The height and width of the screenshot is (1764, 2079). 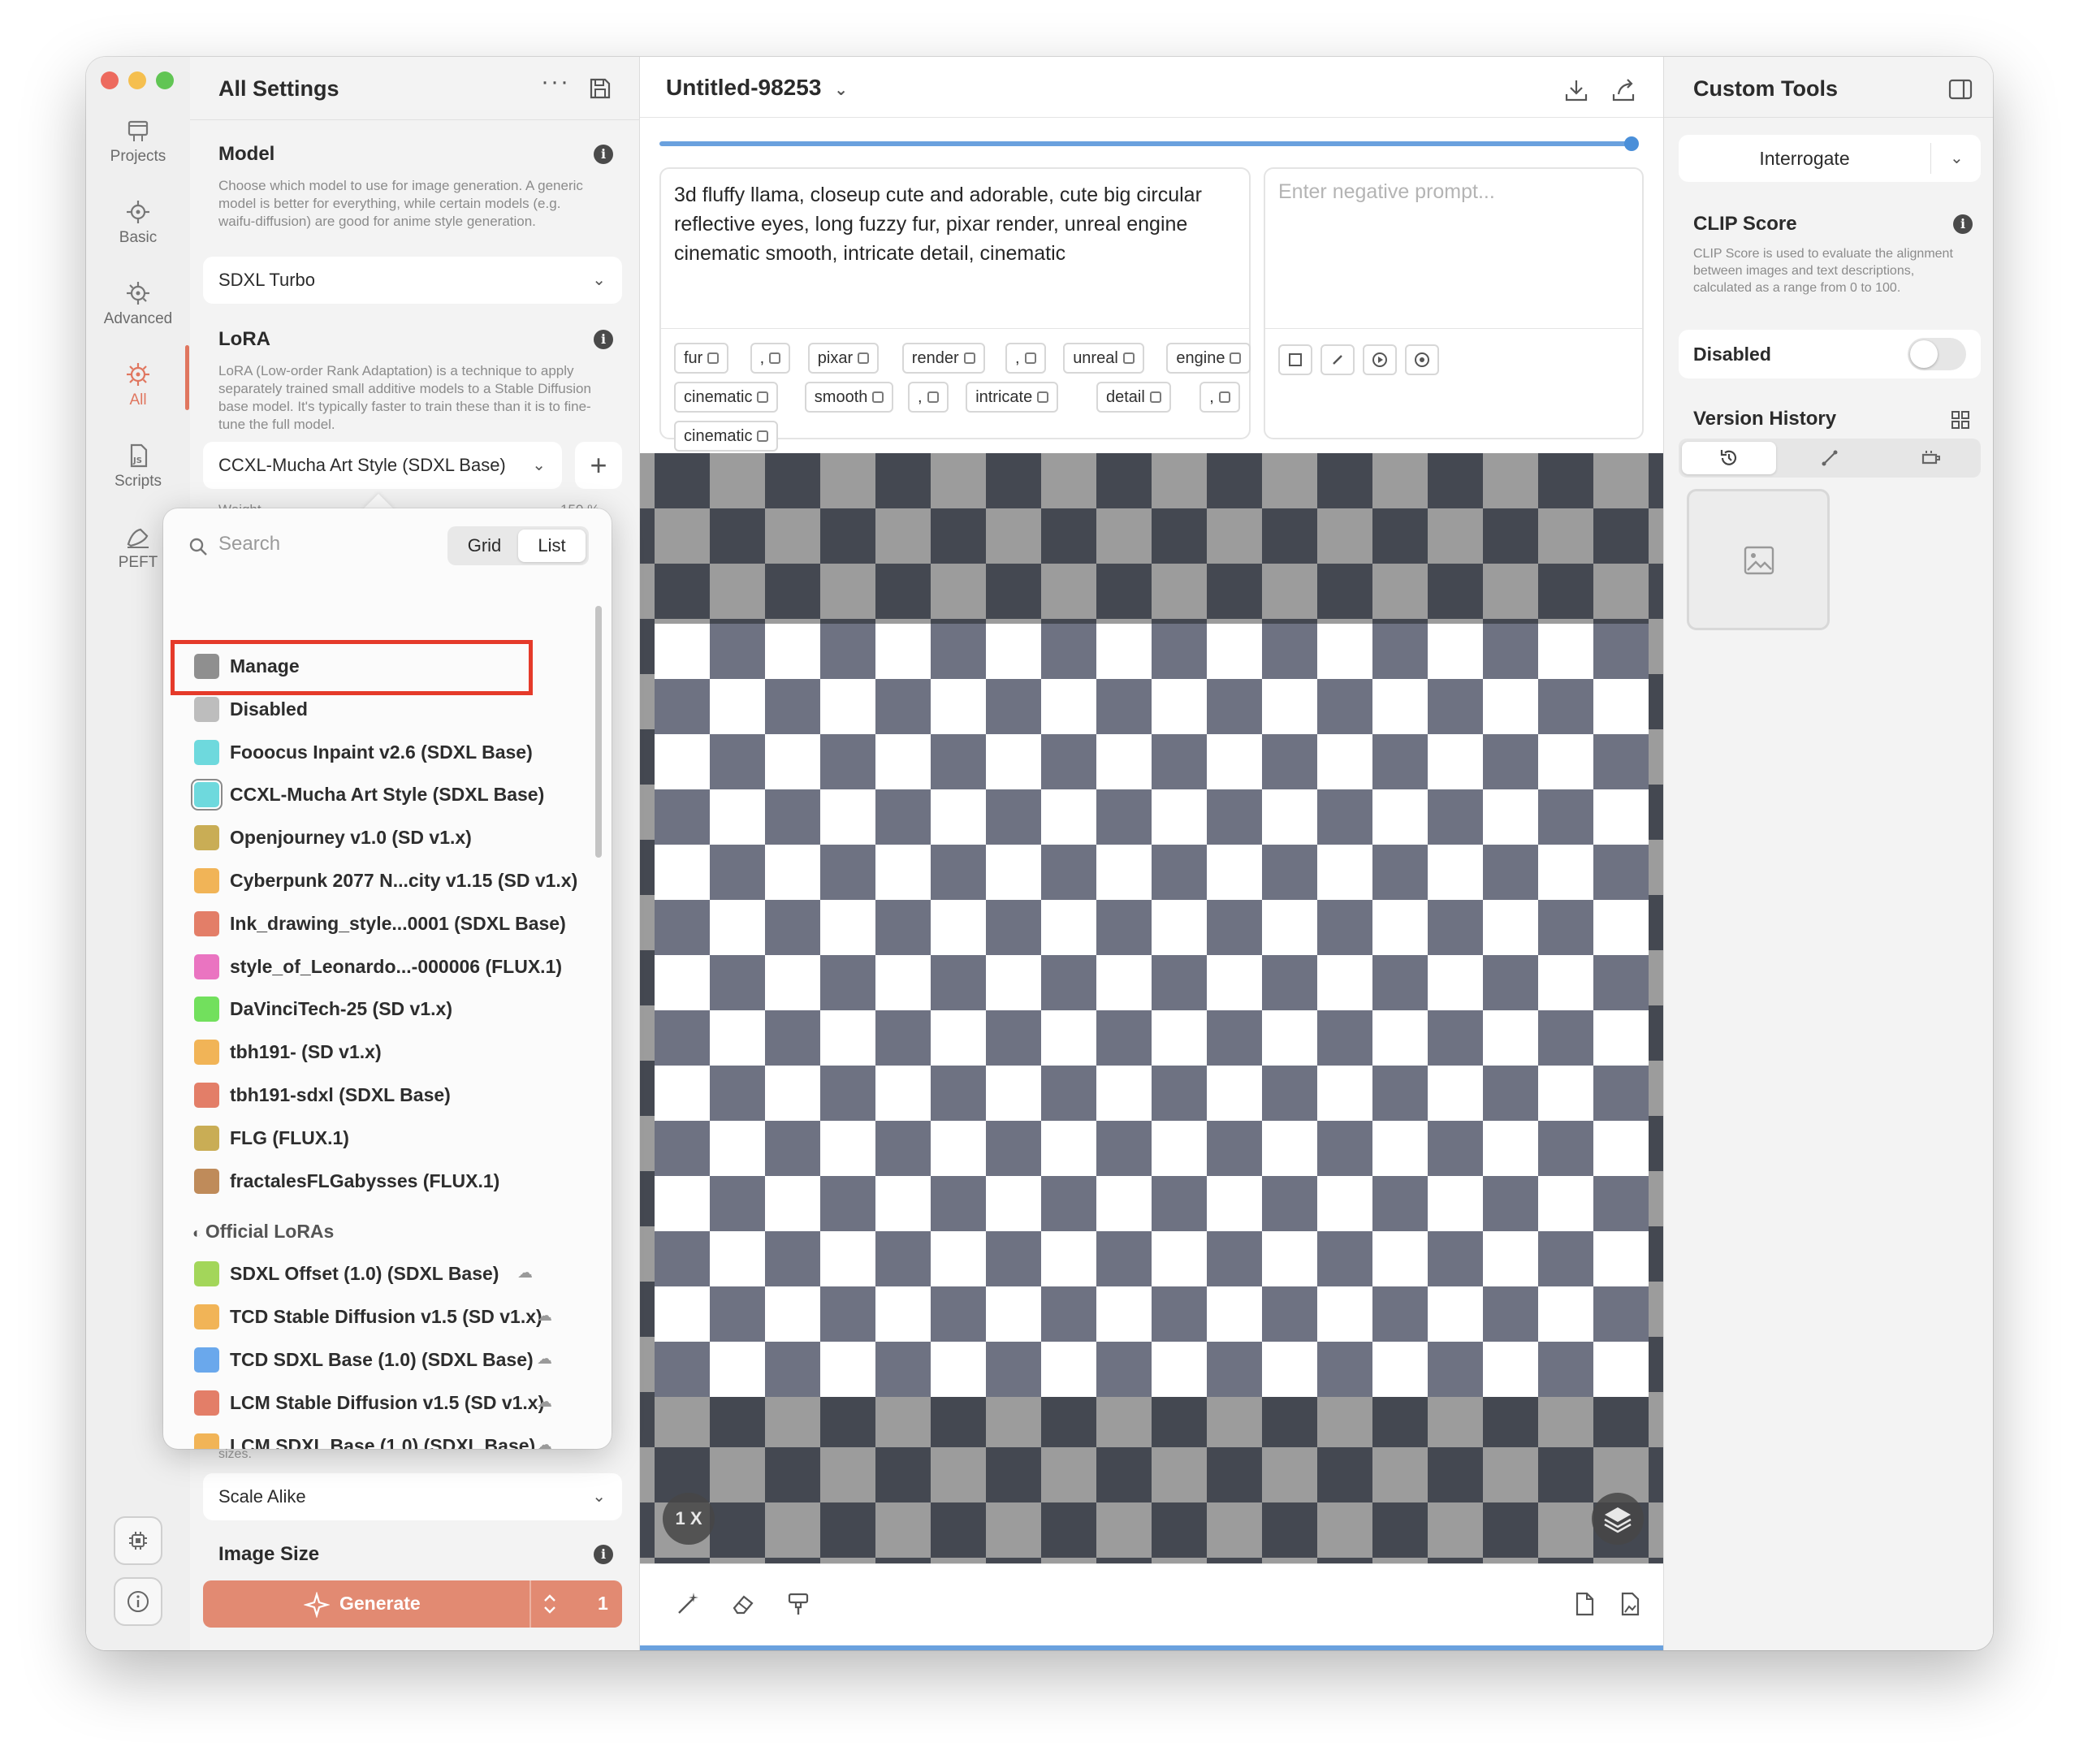 What do you see at coordinates (1295, 360) in the screenshot?
I see `paste-icon` at bounding box center [1295, 360].